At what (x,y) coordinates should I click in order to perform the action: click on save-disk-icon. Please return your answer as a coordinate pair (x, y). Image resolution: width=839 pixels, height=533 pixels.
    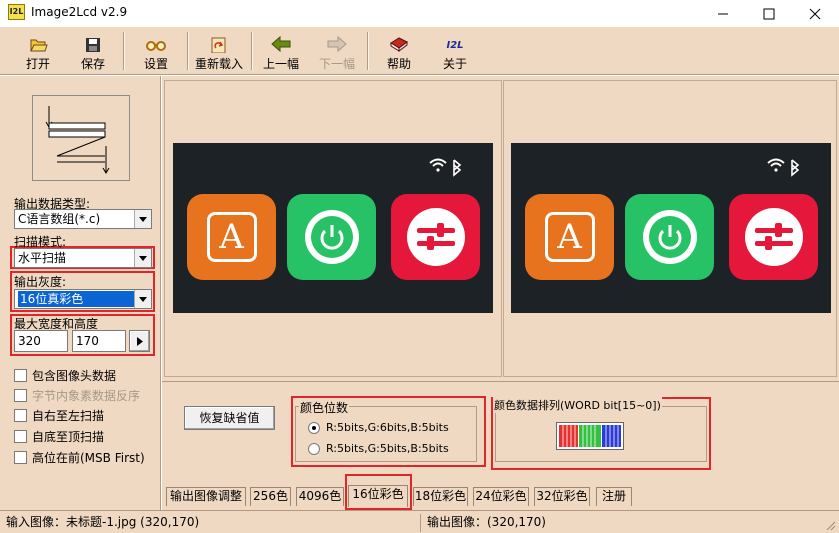
    Looking at the image, I should click on (93, 45).